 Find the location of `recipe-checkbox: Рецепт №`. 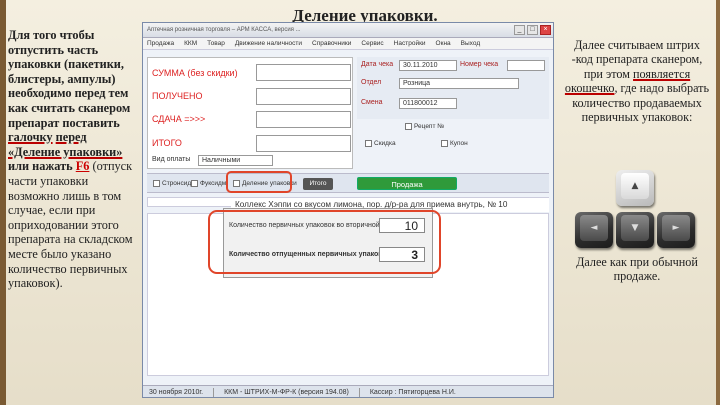

recipe-checkbox: Рецепт № is located at coordinates (424, 126).